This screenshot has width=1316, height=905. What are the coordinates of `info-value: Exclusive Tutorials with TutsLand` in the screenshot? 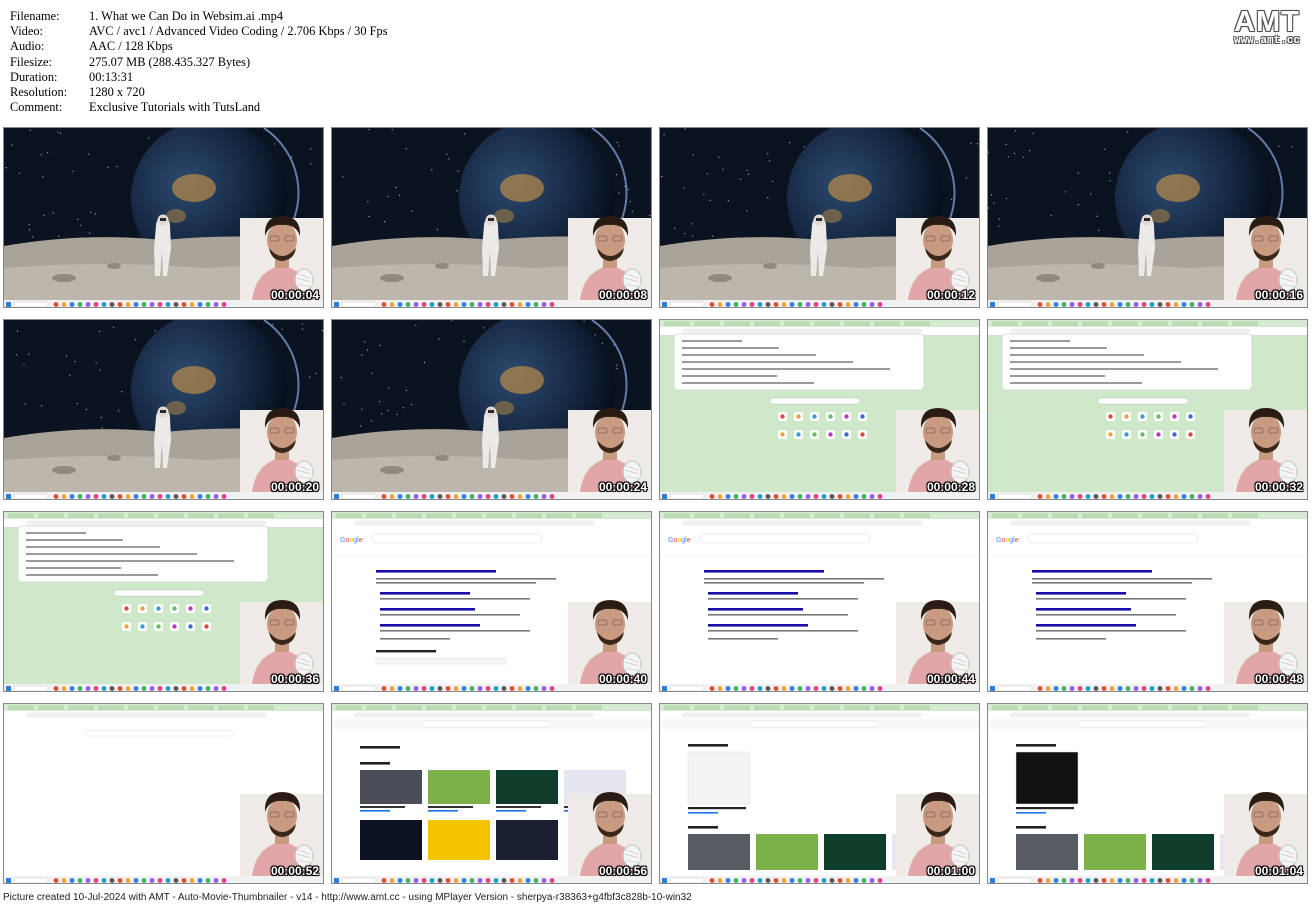 It's located at (175, 107).